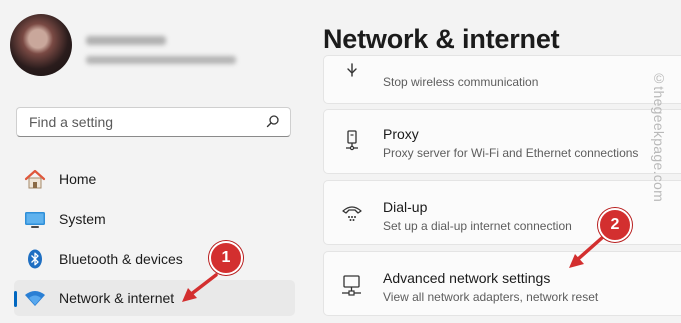 The image size is (681, 323). What do you see at coordinates (405, 207) in the screenshot?
I see `card-title: Dial-up` at bounding box center [405, 207].